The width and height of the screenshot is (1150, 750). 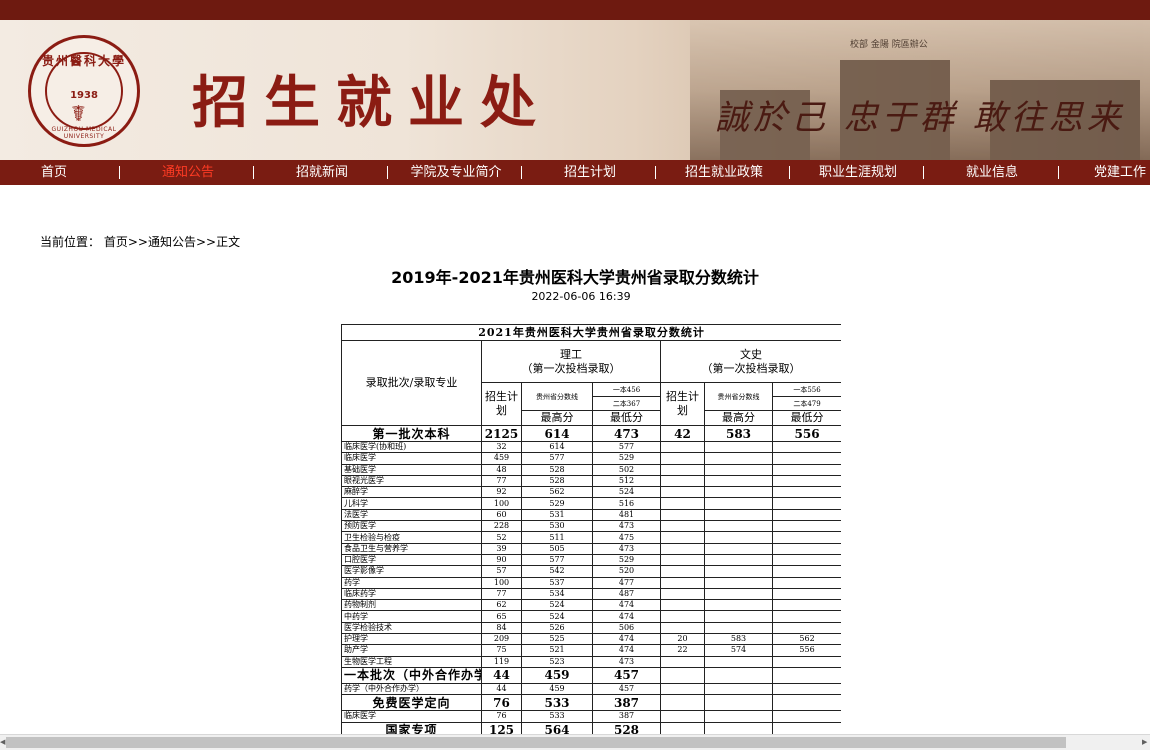 I want to click on cell-s-plan: 65, so click(x=501, y=616).